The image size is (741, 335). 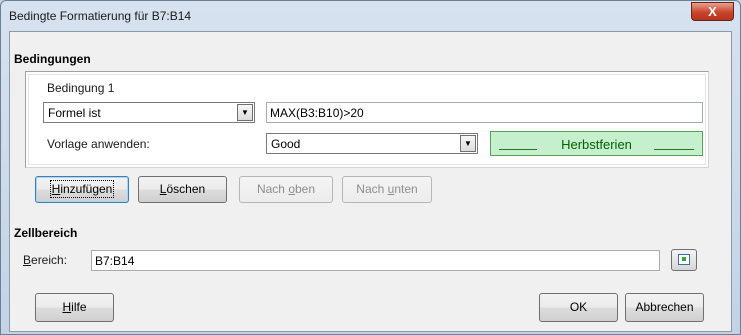 I want to click on conditions-section-title: Bedingungen, so click(x=52, y=59).